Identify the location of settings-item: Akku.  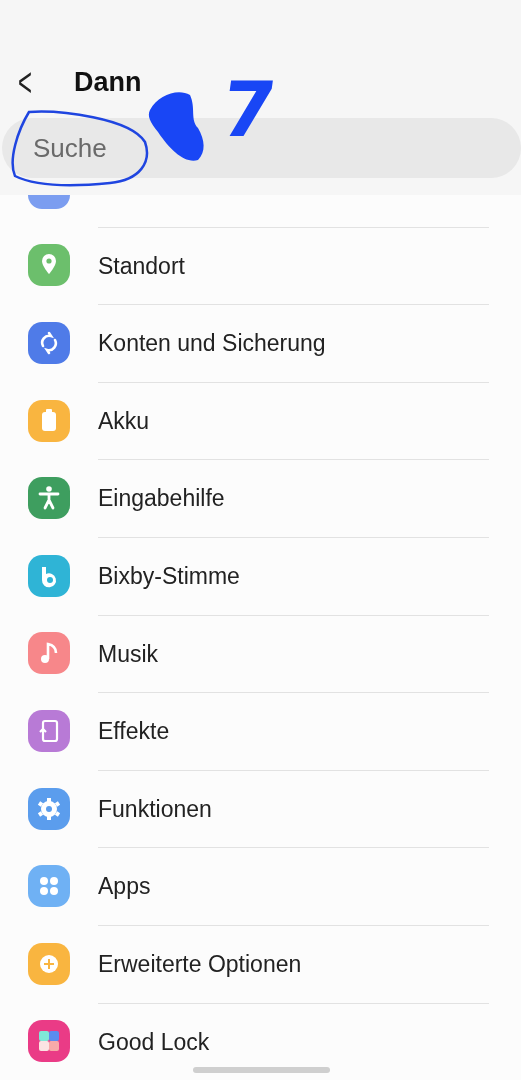
(124, 421).